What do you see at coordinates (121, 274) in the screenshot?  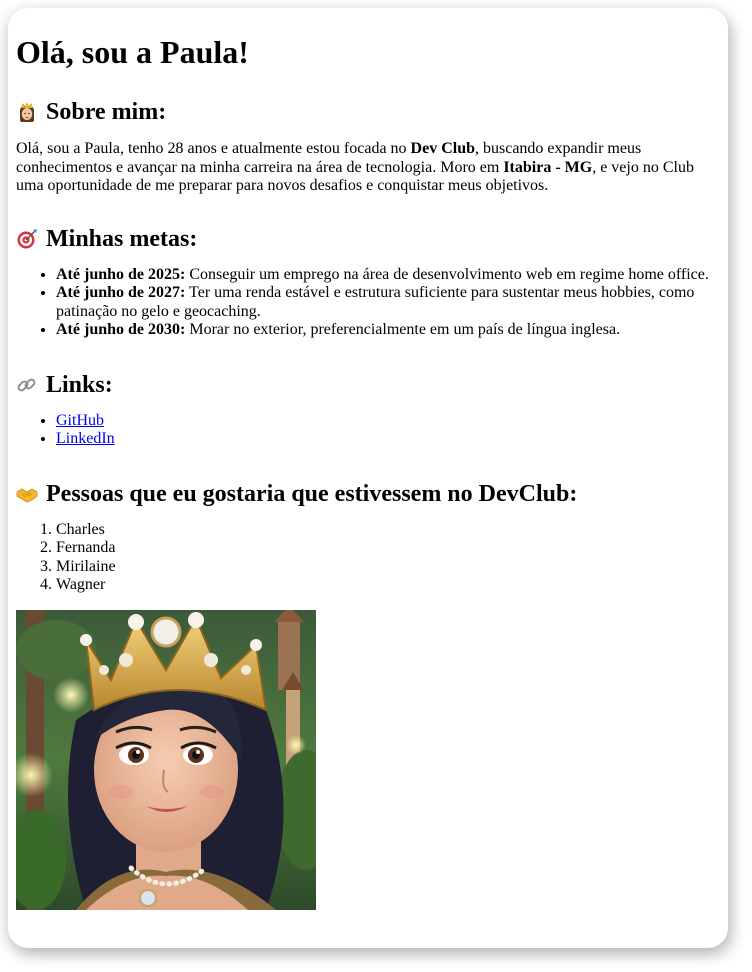 I see `goal-label: Até junho de 2025:` at bounding box center [121, 274].